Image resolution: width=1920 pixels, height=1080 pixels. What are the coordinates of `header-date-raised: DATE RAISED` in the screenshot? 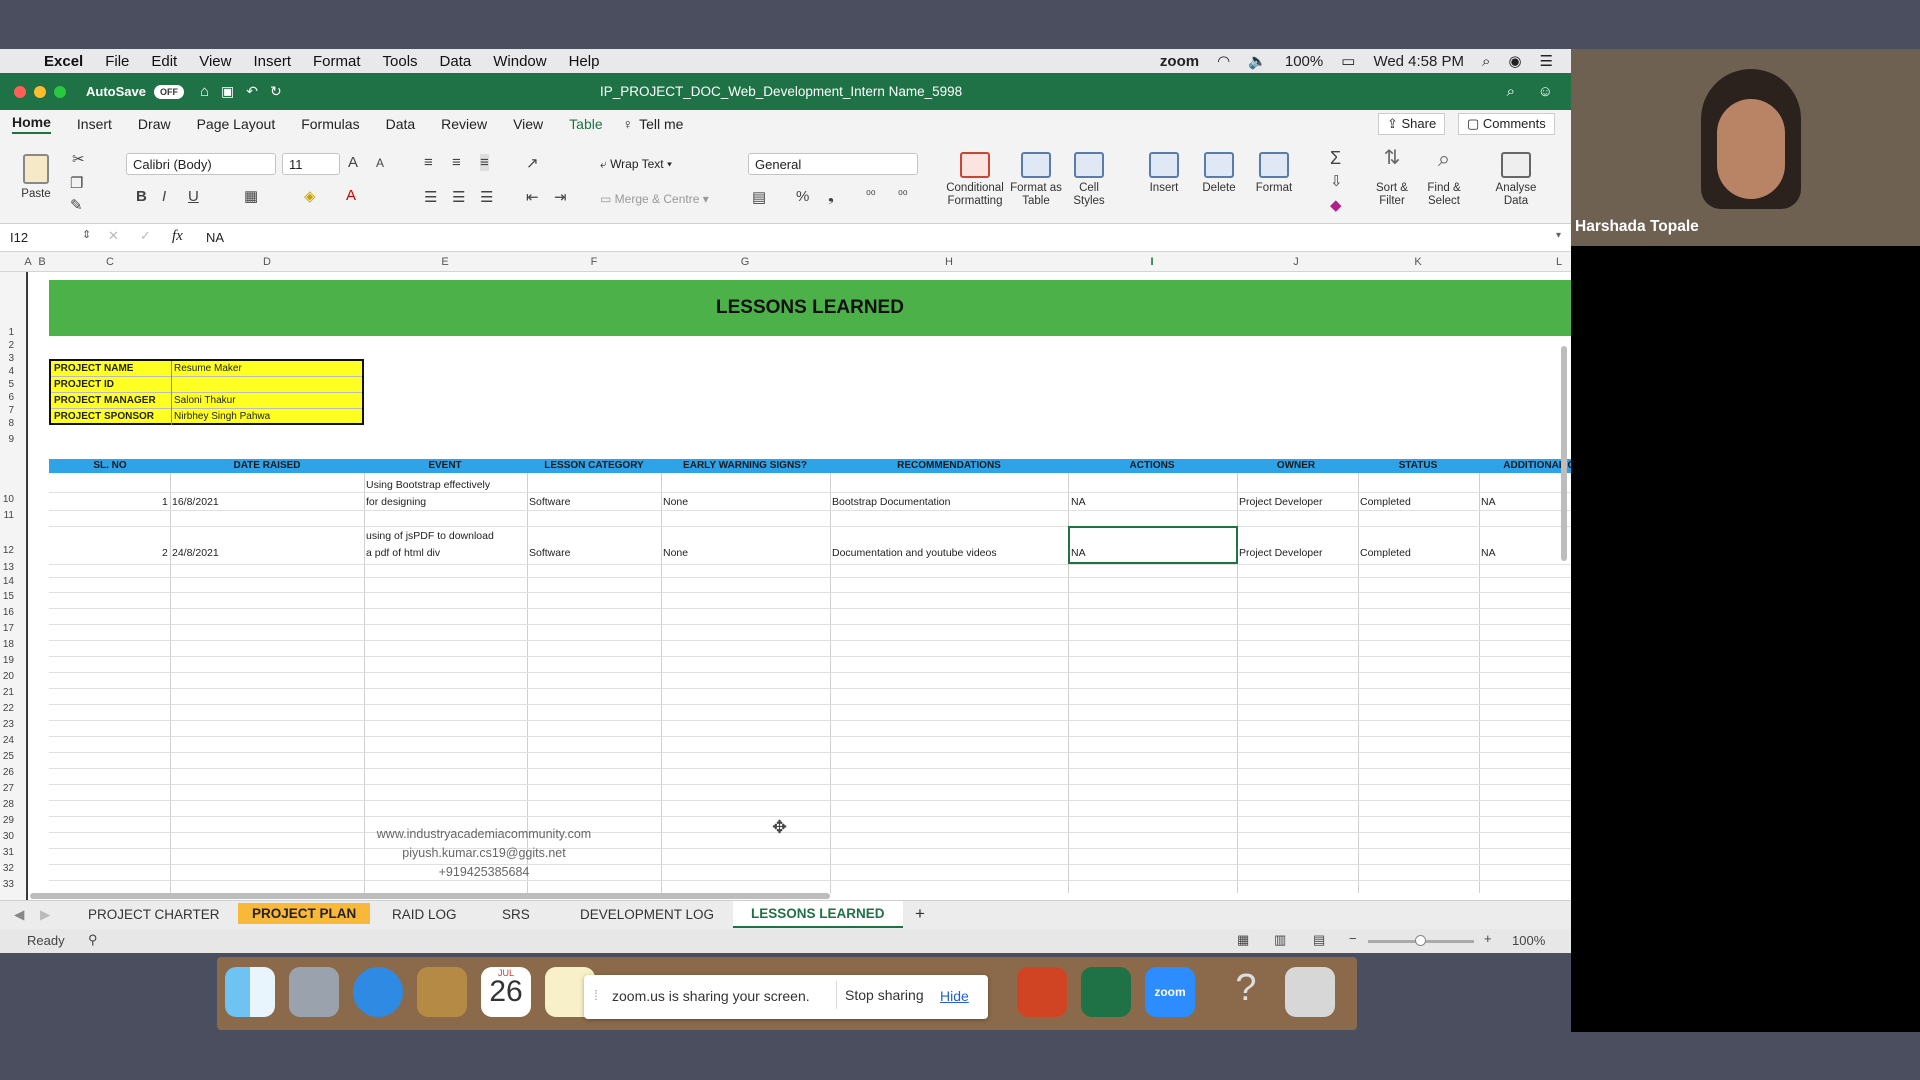 It's located at (266, 465).